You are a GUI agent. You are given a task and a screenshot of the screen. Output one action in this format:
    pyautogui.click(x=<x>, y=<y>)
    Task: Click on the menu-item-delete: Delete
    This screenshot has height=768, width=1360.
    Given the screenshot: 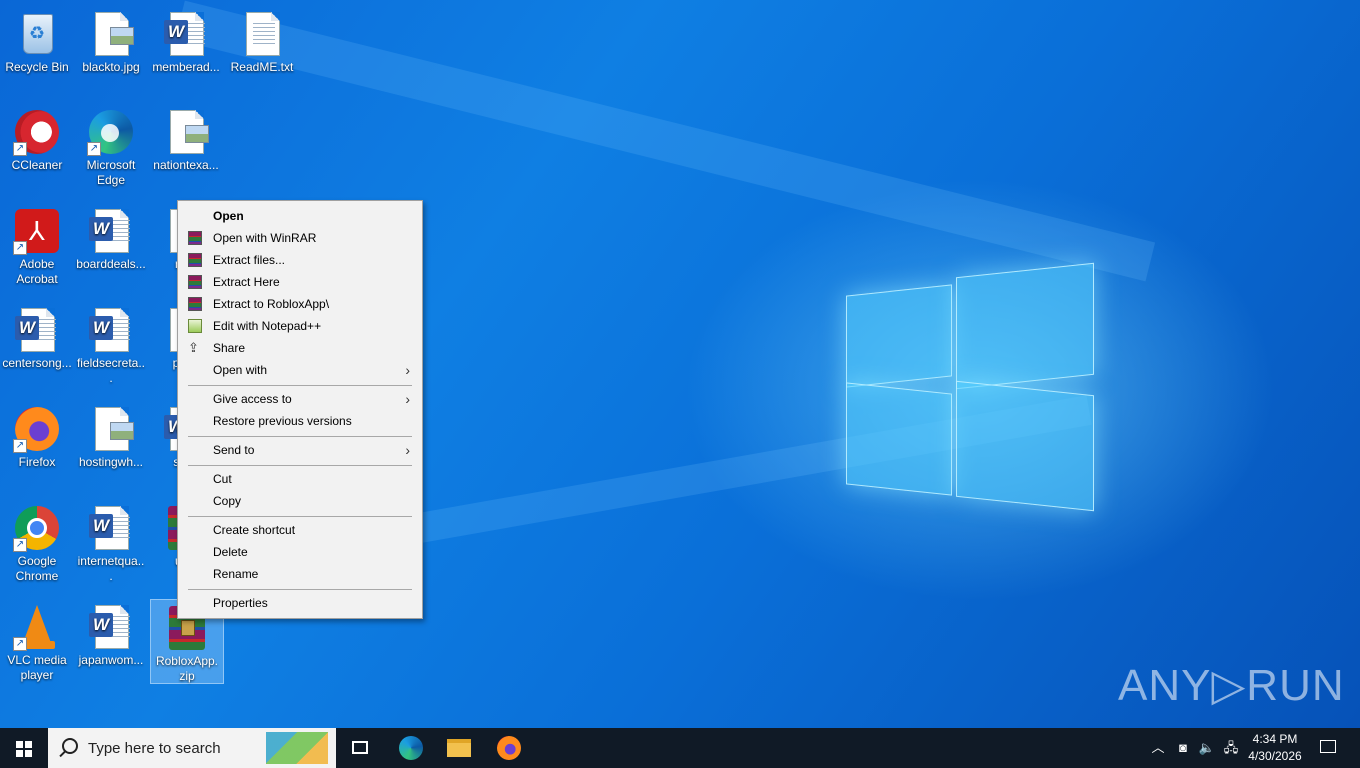 What is the action you would take?
    pyautogui.click(x=300, y=552)
    